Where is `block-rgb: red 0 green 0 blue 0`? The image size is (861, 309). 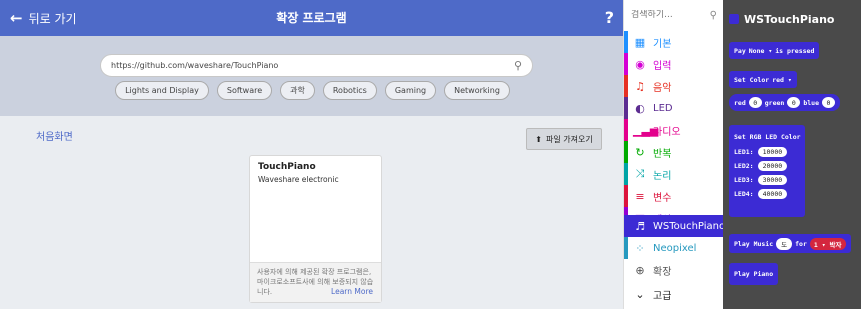 block-rgb: red 0 green 0 blue 0 is located at coordinates (784, 102).